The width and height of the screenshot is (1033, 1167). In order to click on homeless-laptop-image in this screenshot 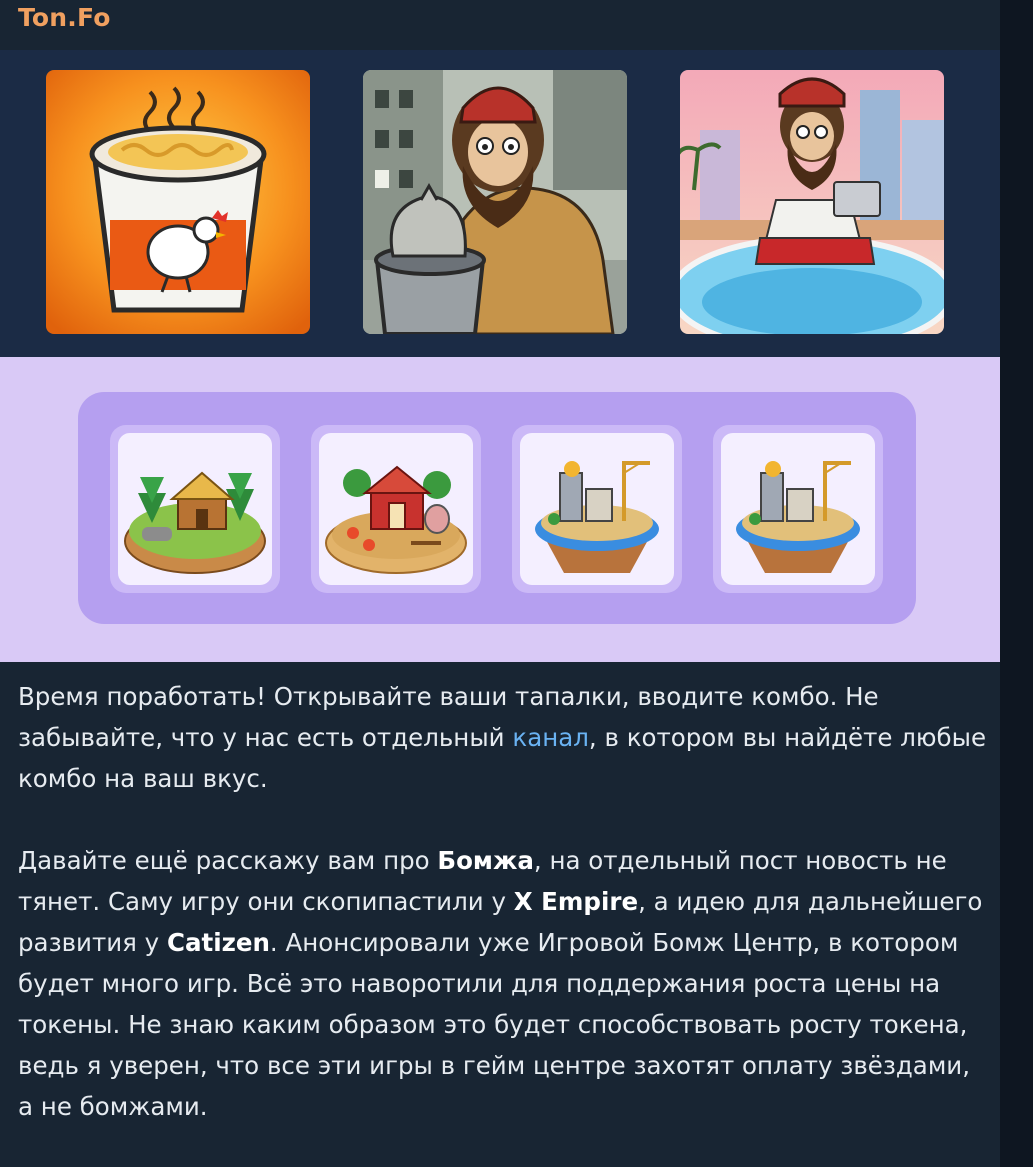, I will do `click(812, 202)`.